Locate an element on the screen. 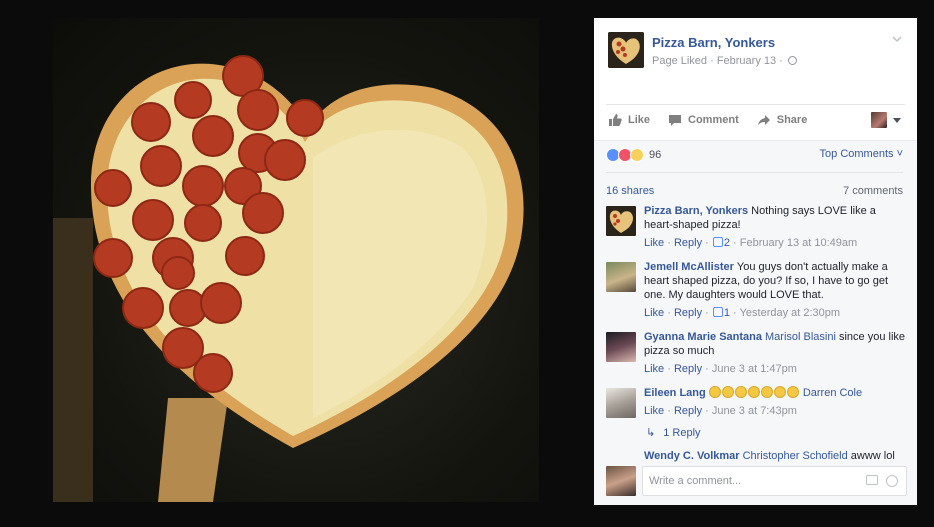 The image size is (934, 527). like-button: Like is located at coordinates (629, 120).